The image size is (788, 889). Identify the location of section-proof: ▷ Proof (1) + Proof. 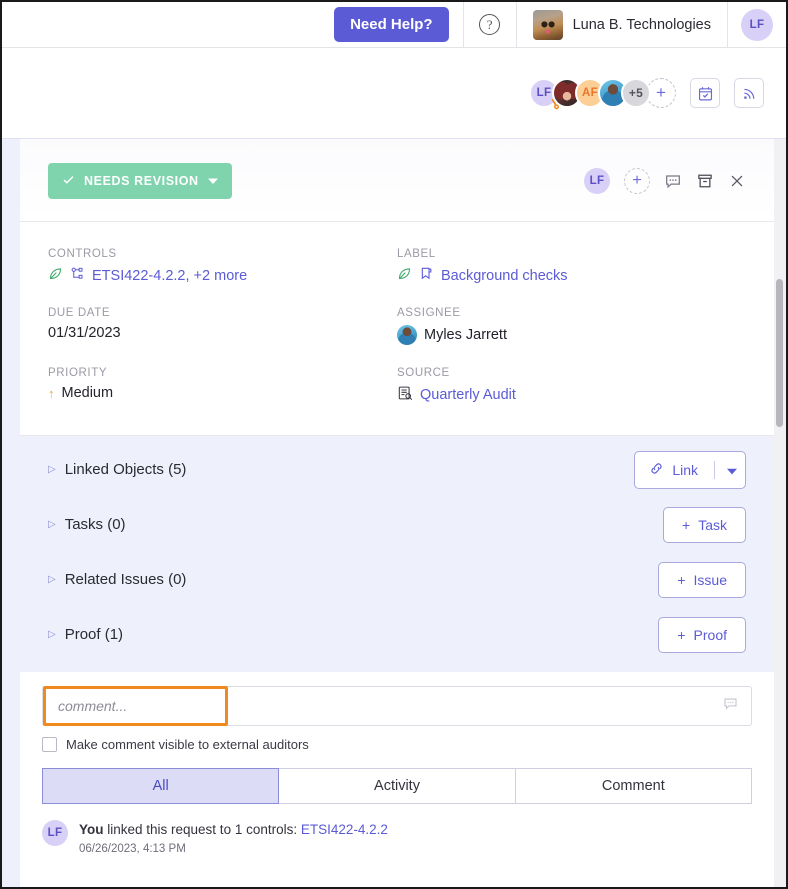
(397, 634).